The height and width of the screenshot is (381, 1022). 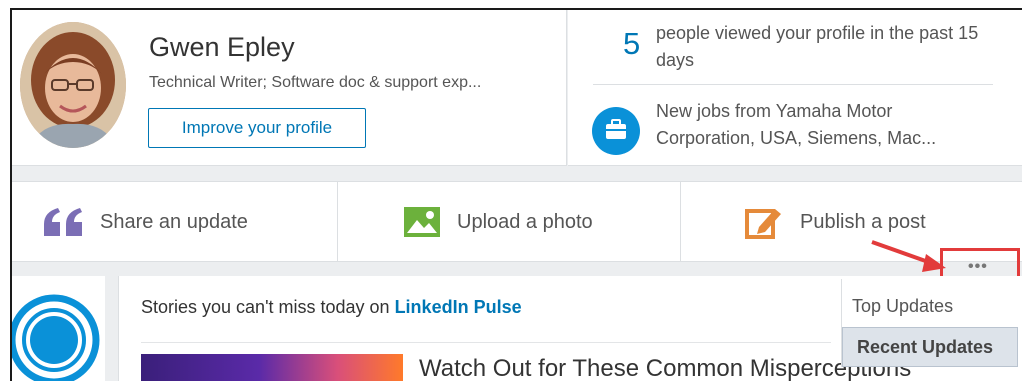 I want to click on arrow-annotation, so click(x=908, y=256).